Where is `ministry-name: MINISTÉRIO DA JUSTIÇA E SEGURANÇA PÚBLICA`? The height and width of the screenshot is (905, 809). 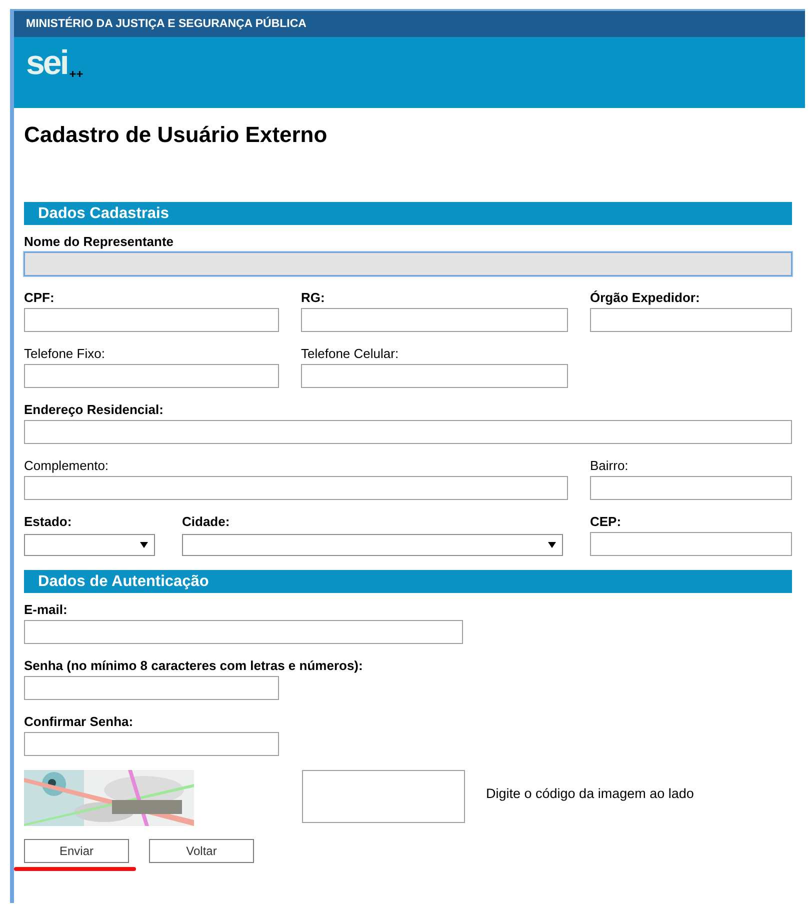 ministry-name: MINISTÉRIO DA JUSTIÇA E SEGURANÇA PÚBLICA is located at coordinates (166, 24).